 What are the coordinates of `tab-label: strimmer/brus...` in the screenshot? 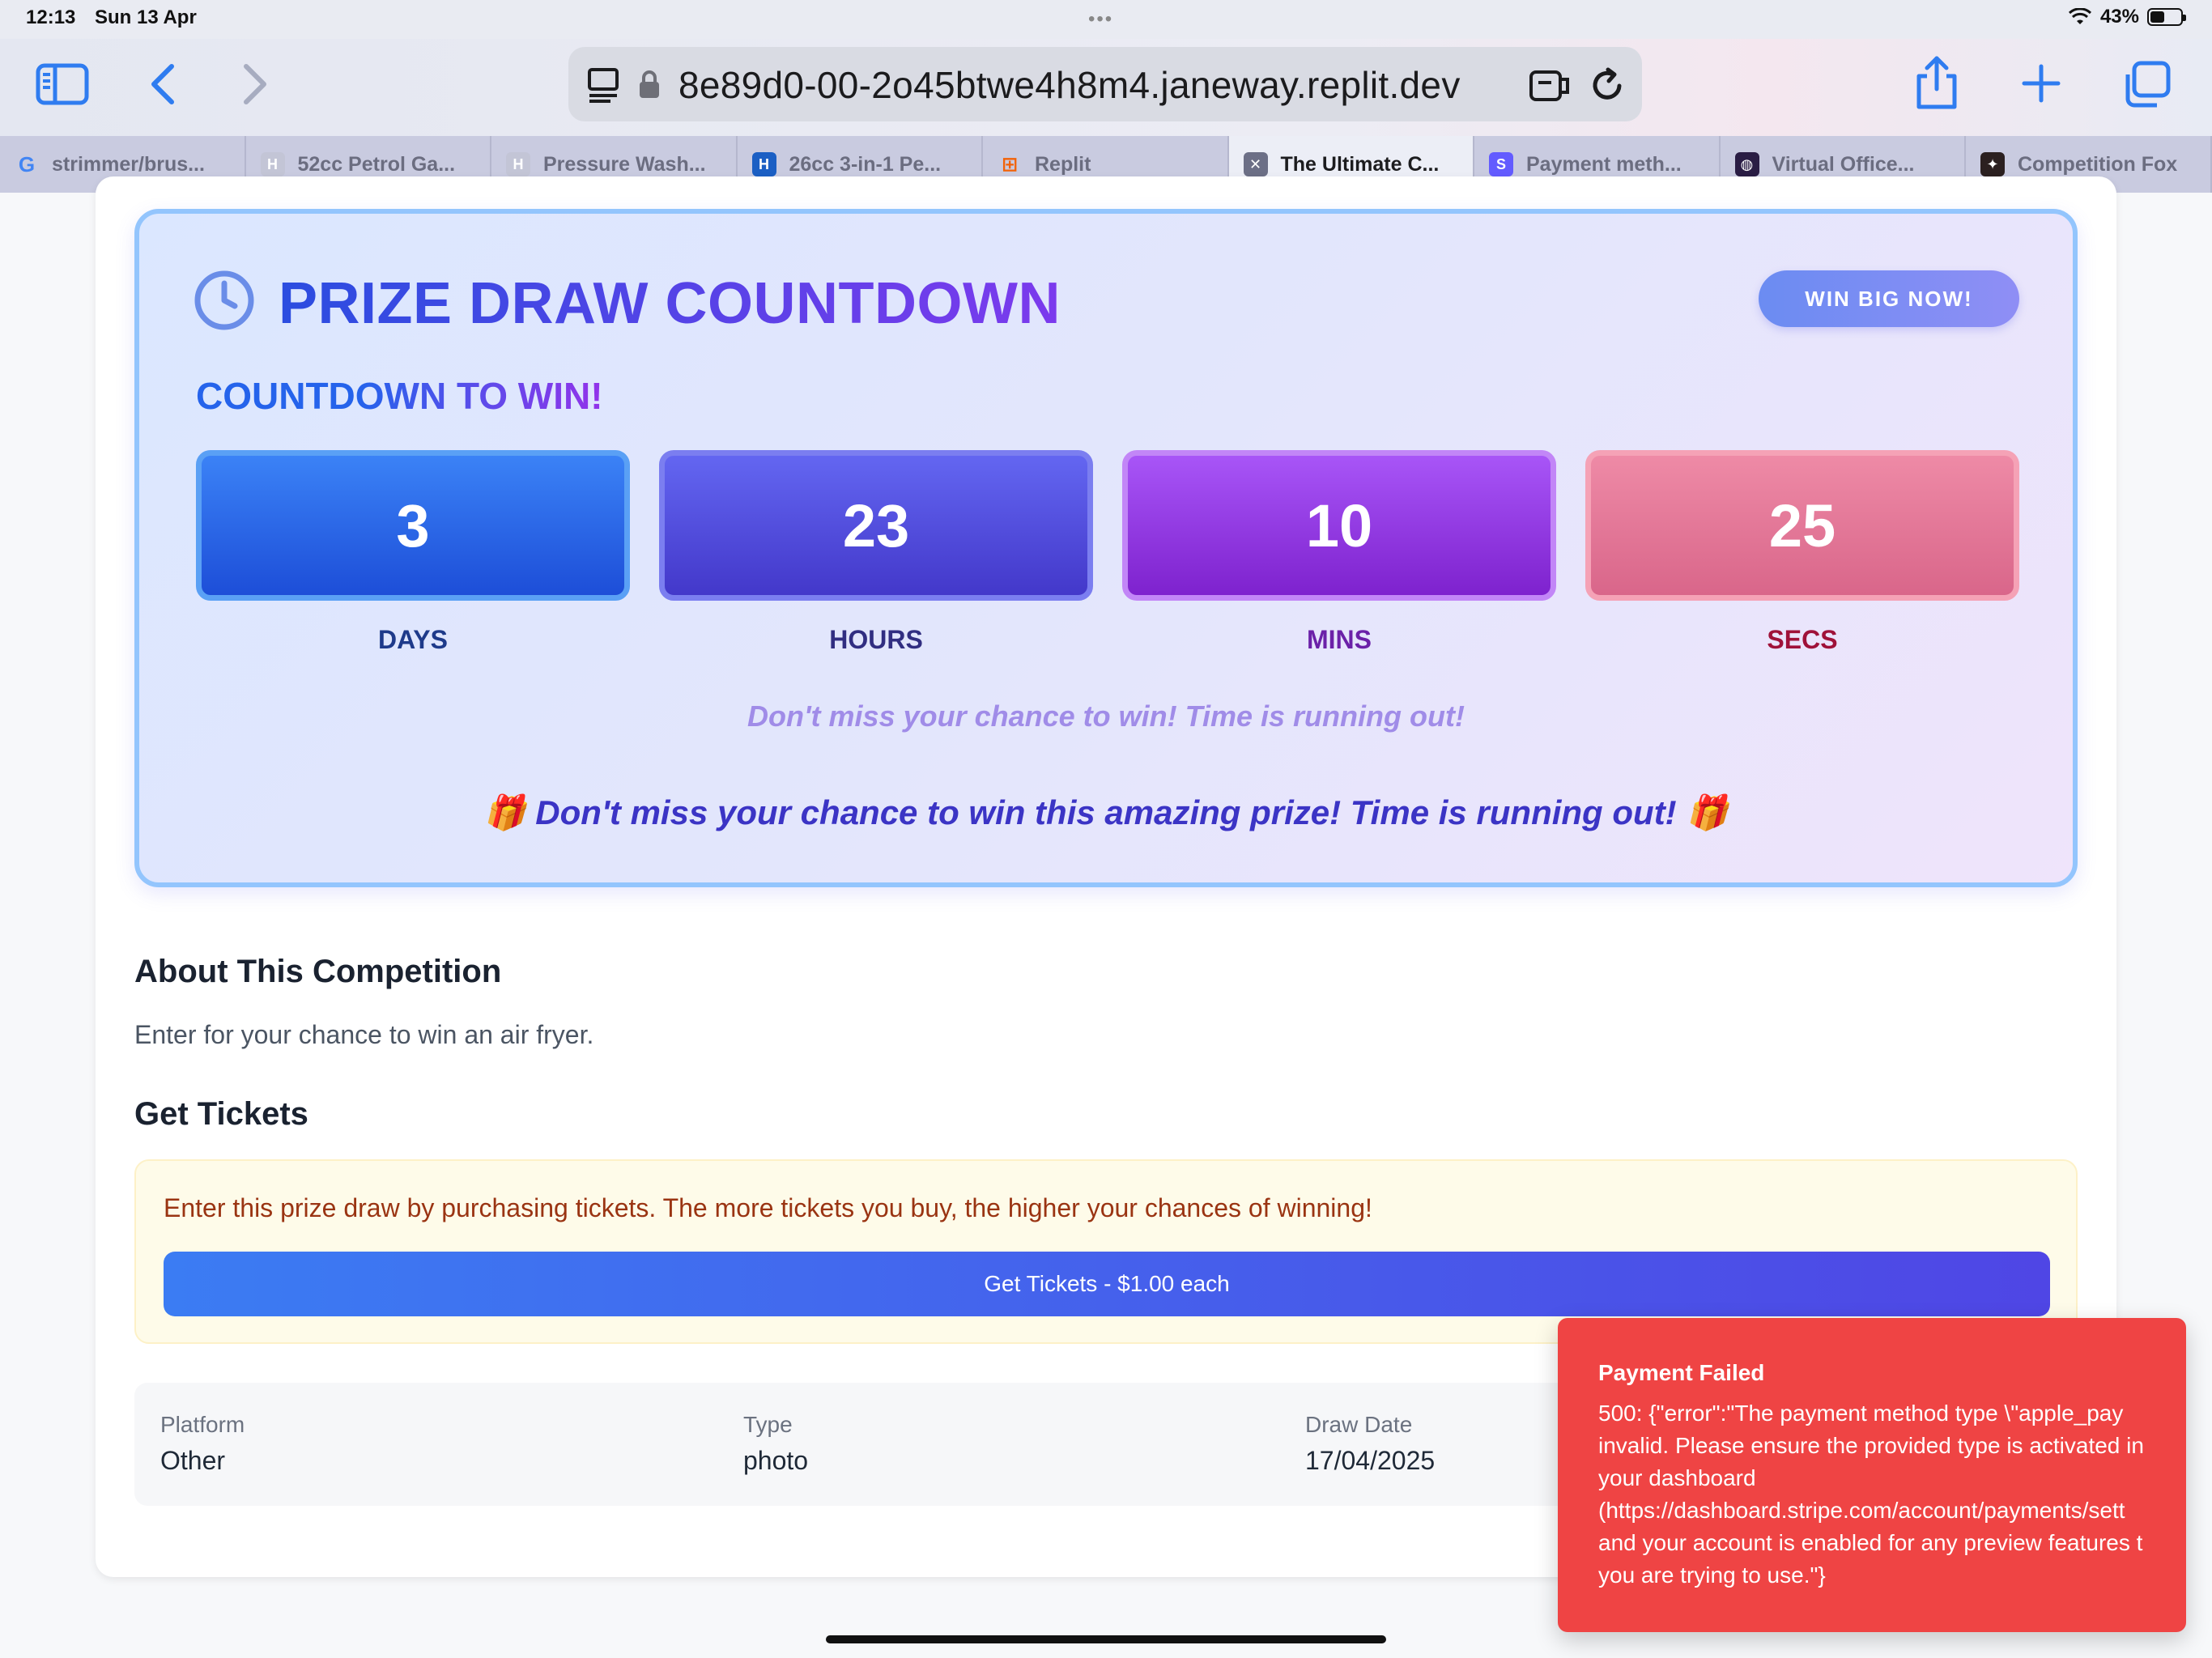 It's located at (129, 164).